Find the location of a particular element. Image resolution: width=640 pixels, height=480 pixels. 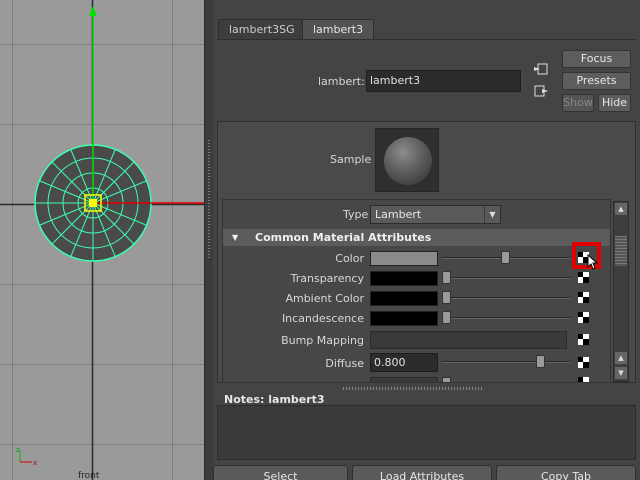

splitter-grip-icon is located at coordinates (209, 200).